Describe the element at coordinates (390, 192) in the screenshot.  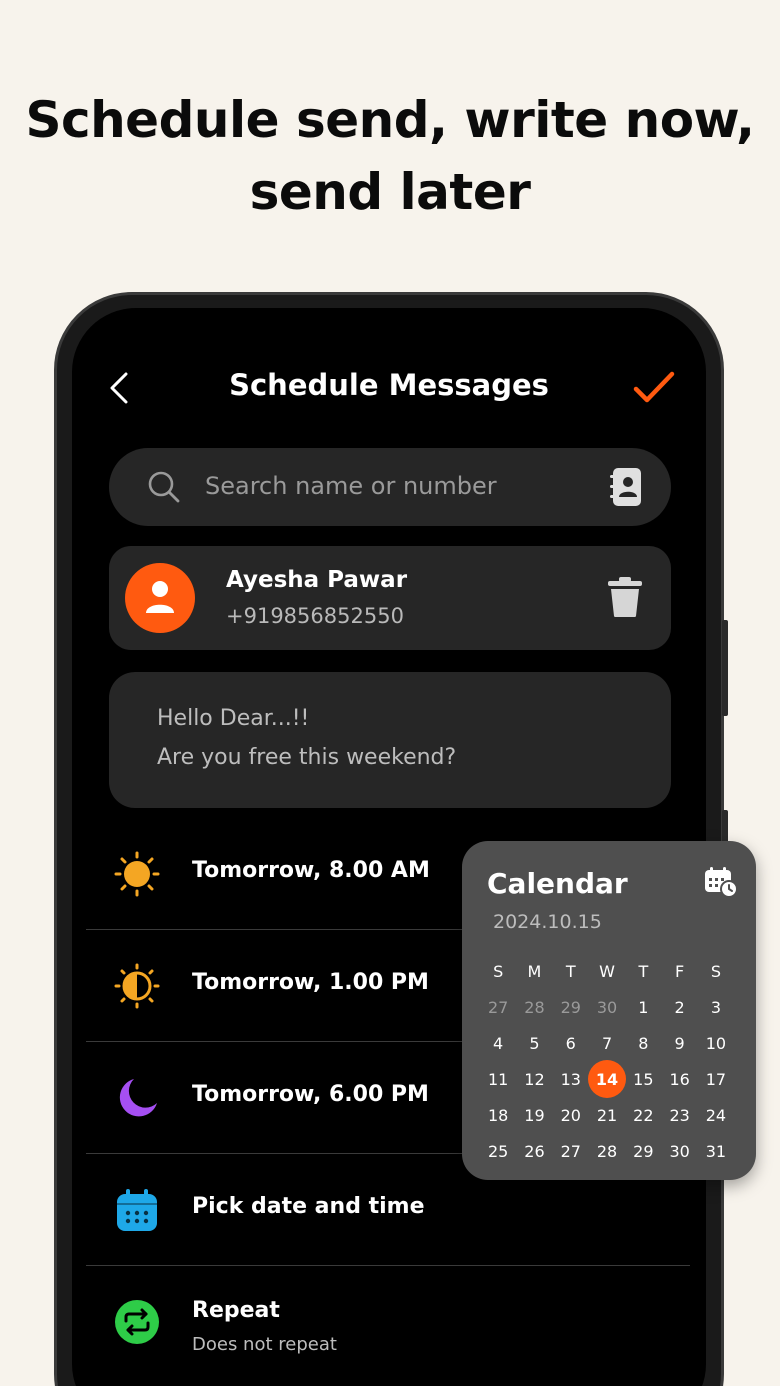
I see `headline-line-2: send later` at that location.